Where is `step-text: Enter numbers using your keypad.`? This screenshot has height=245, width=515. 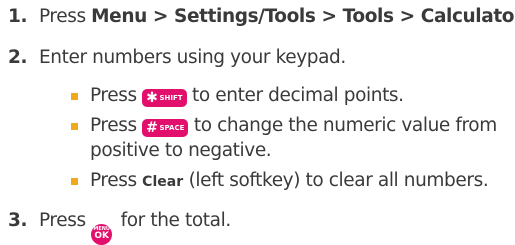
step-text: Enter numbers using your keypad. is located at coordinates (192, 57).